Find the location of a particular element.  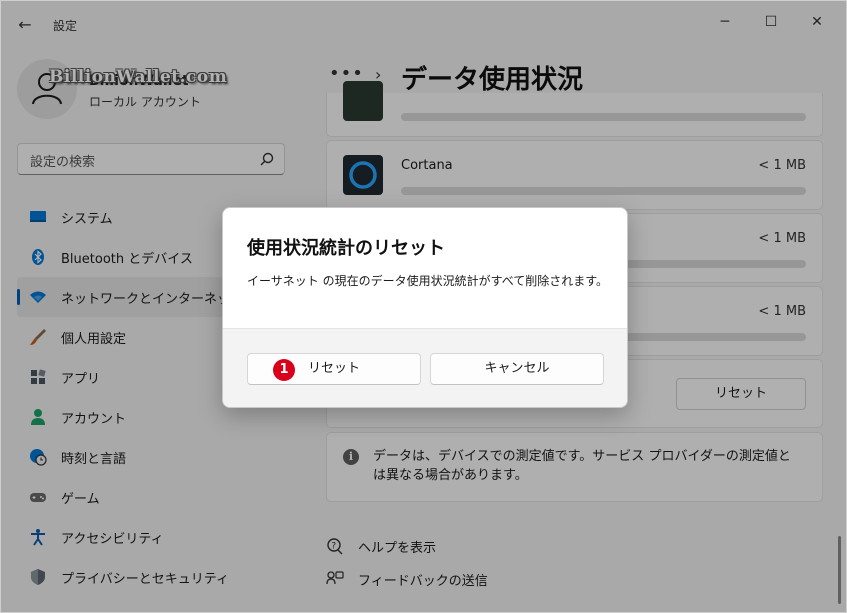

dialog-reset-button: 1 リセット is located at coordinates (334, 369).